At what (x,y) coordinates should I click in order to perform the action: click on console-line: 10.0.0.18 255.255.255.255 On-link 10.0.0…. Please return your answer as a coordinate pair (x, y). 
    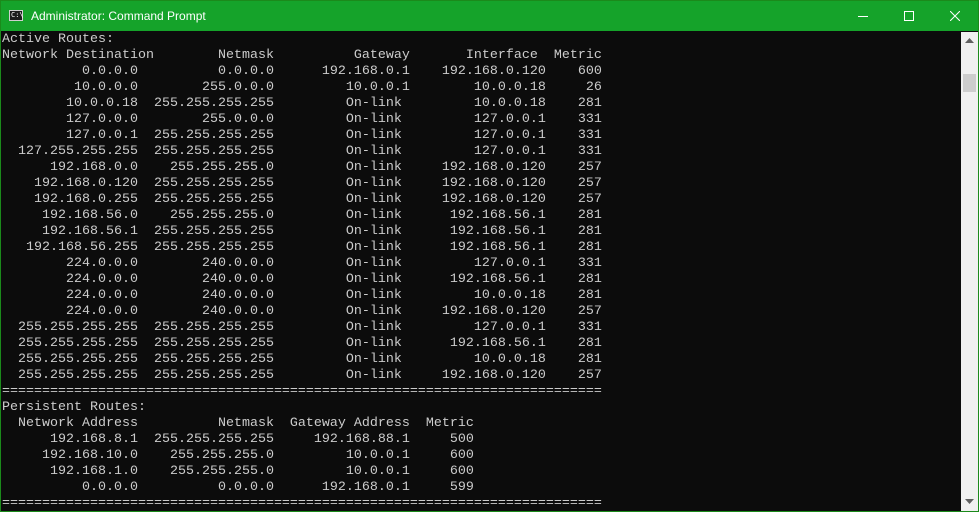
    Looking at the image, I should click on (302, 103).